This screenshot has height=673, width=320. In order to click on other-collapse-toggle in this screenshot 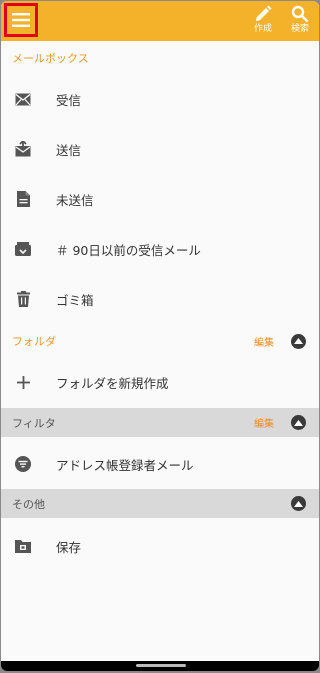, I will do `click(298, 503)`.